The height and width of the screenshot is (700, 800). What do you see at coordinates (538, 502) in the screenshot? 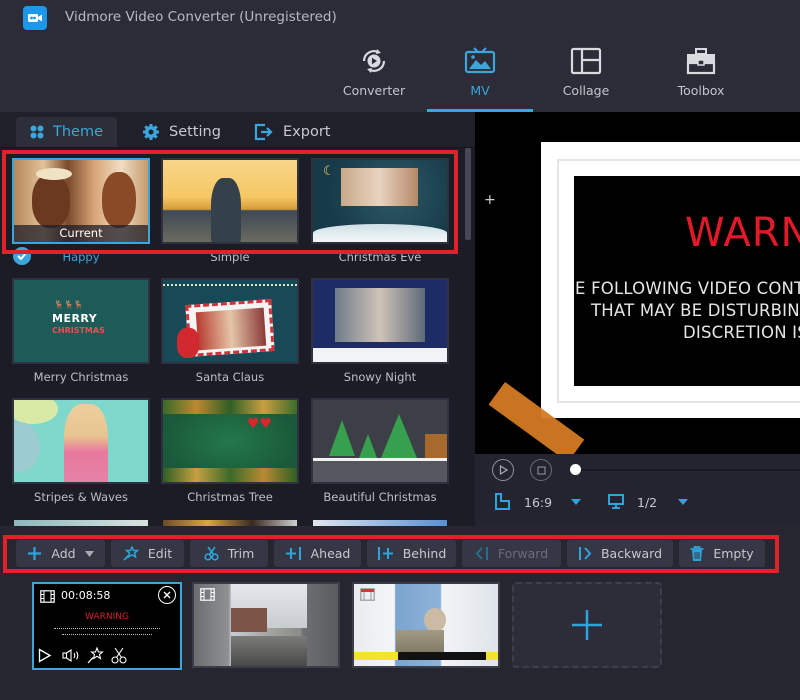
I see `aspect-ratio-value: 16:9` at bounding box center [538, 502].